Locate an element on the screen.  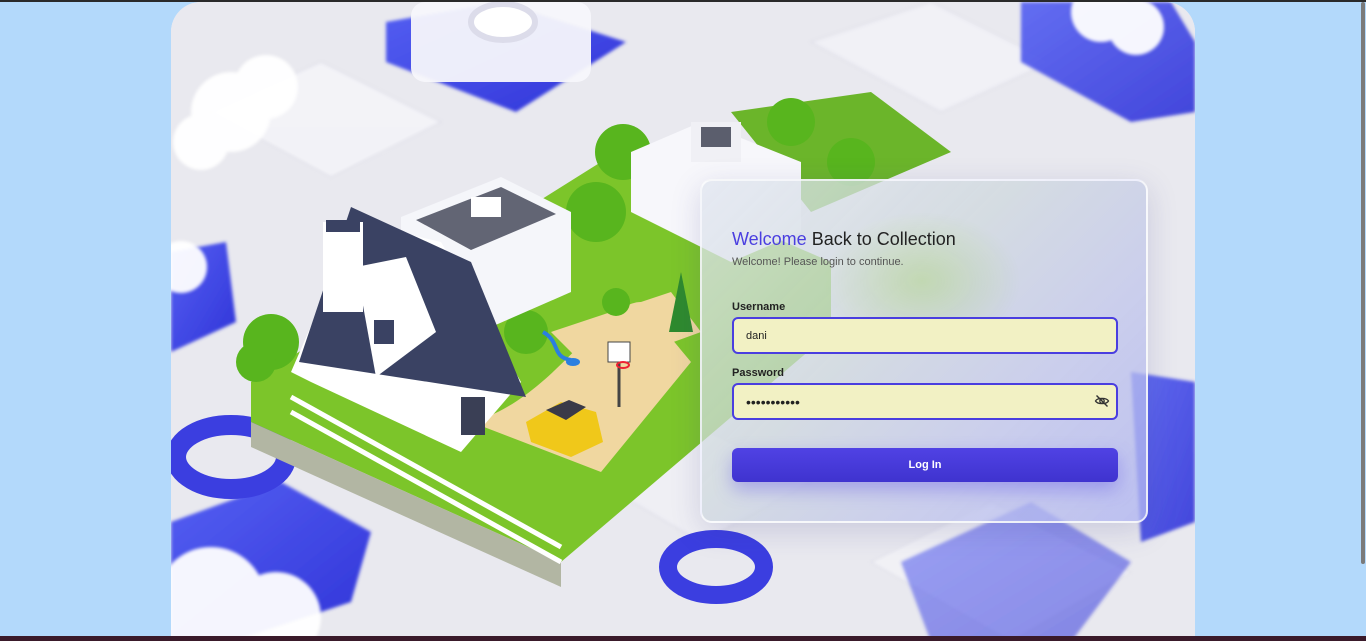
eye-off-icon is located at coordinates (1102, 401).